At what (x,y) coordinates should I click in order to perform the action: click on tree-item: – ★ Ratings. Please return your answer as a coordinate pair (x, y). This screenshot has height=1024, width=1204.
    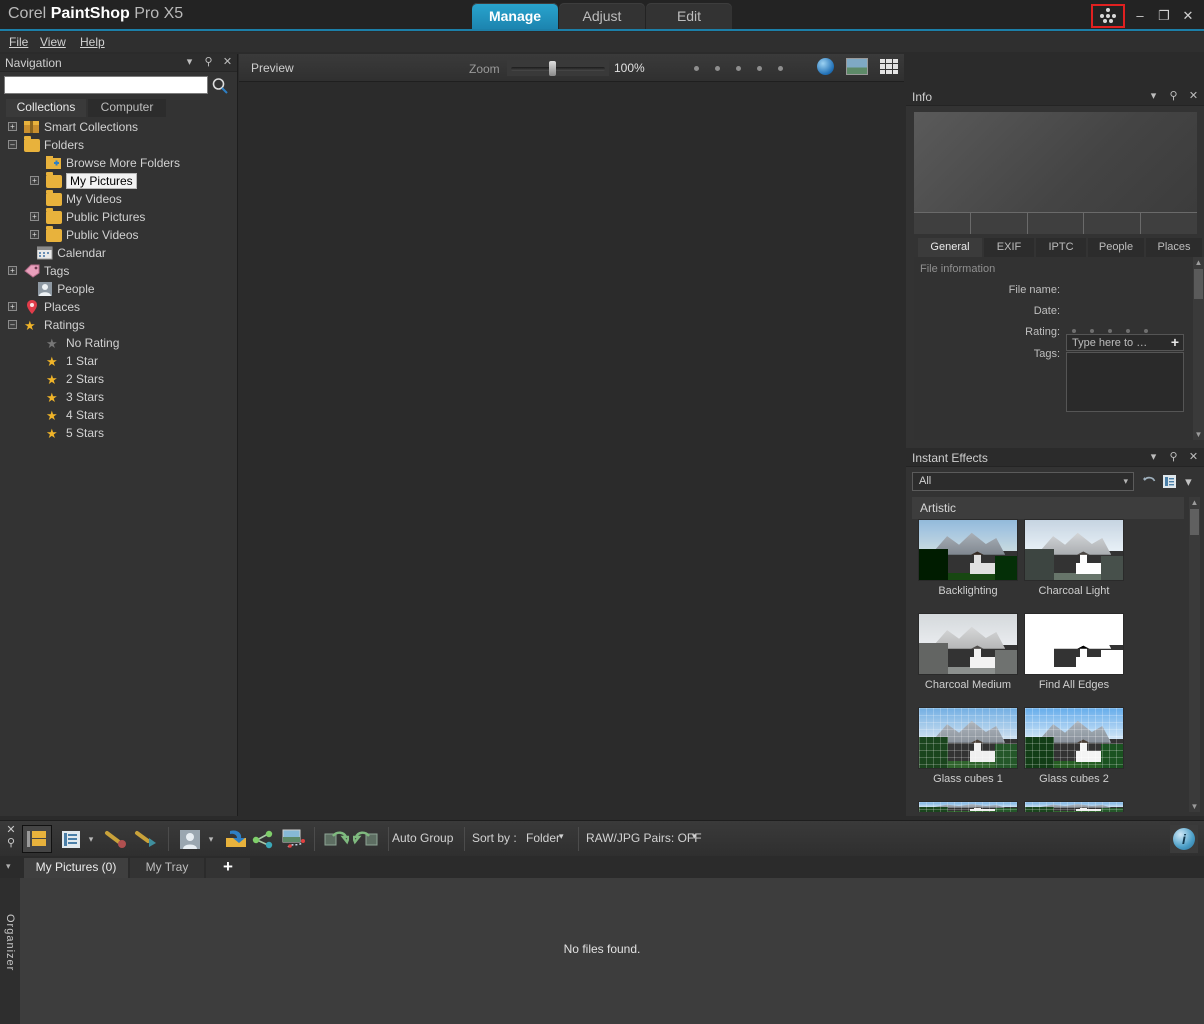
    Looking at the image, I should click on (119, 325).